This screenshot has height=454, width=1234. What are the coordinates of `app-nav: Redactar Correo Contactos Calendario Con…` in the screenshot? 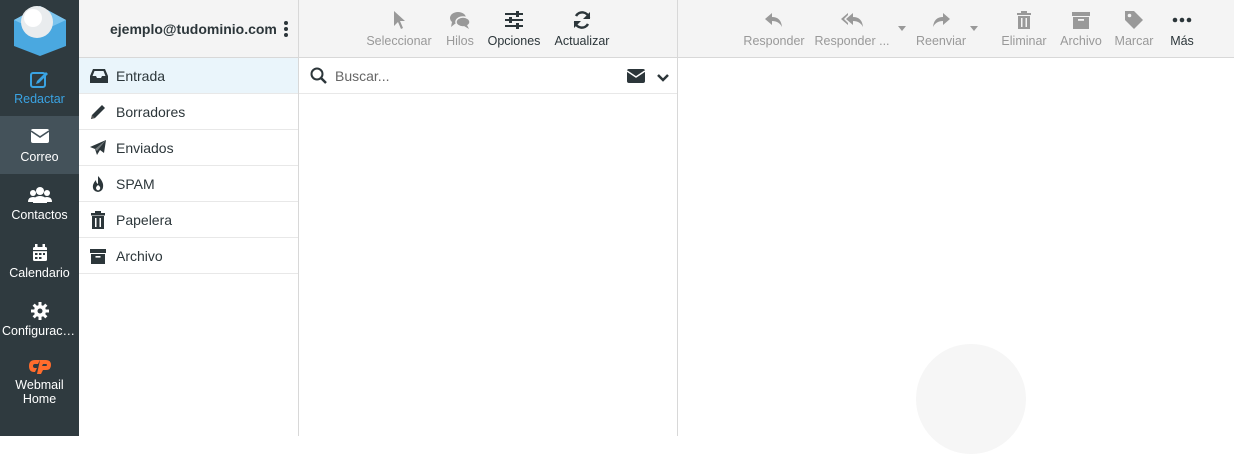 It's located at (39, 218).